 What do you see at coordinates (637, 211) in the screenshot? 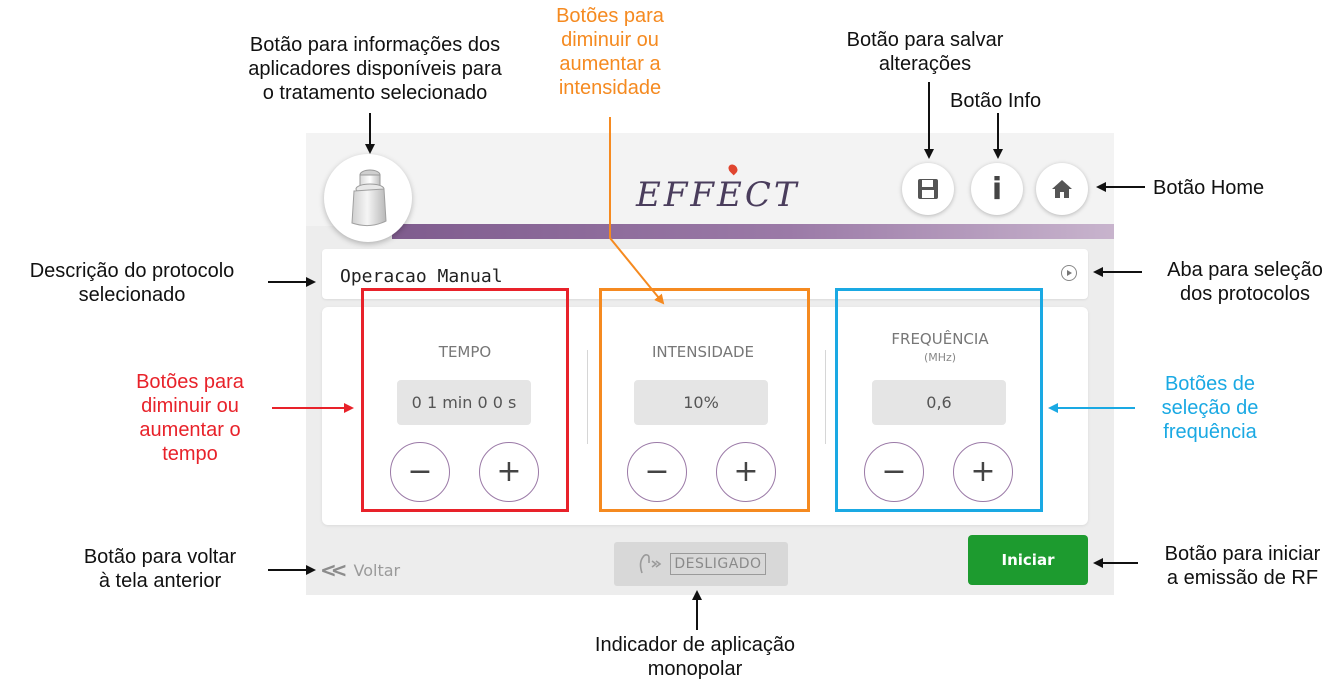
I see `arrow-intensity` at bounding box center [637, 211].